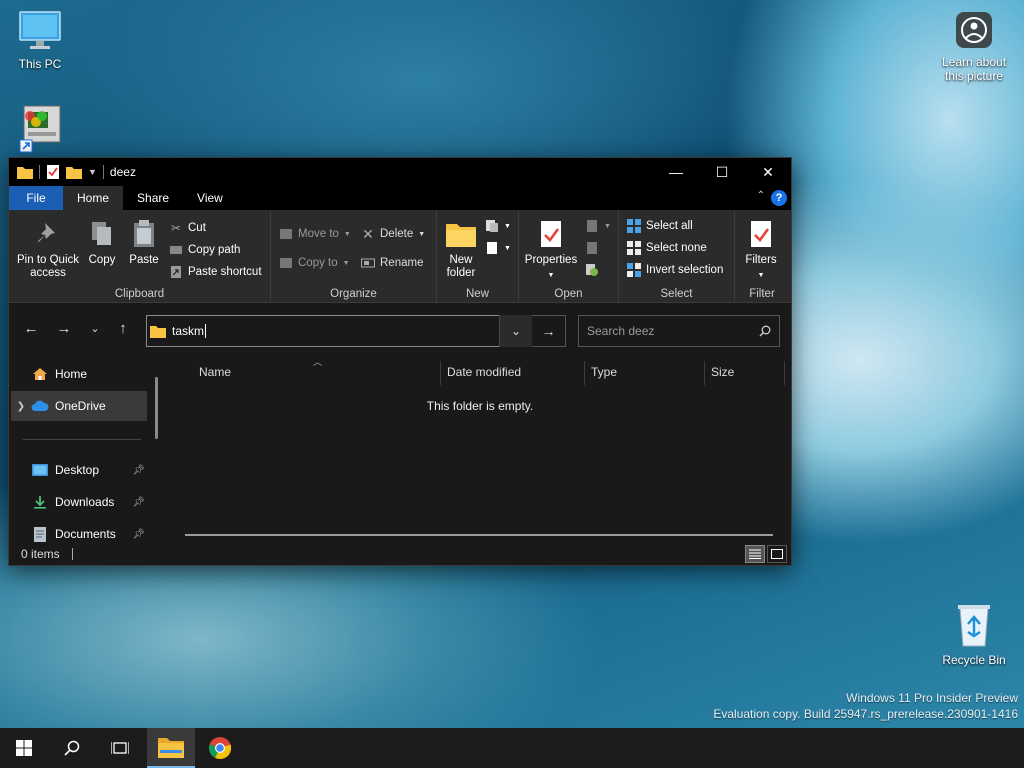  Describe the element at coordinates (551, 250) in the screenshot. I see `properties-button: Properties ▼` at that location.